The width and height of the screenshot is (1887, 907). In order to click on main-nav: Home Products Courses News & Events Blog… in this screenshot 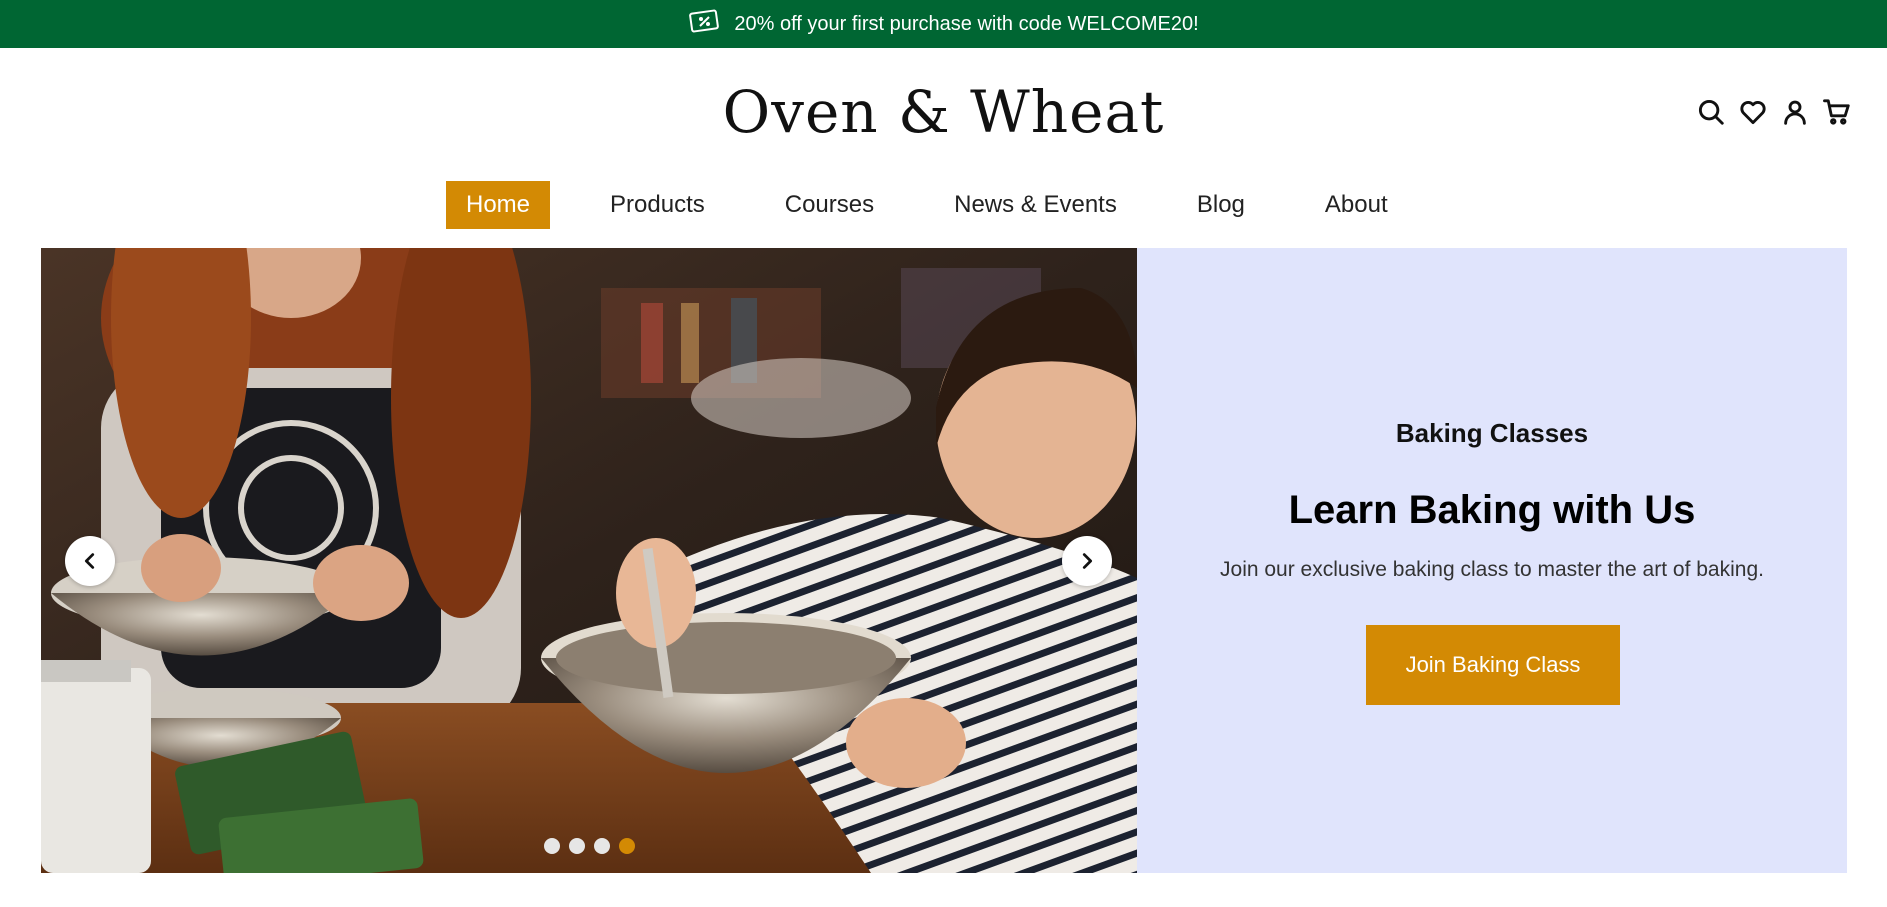, I will do `click(947, 205)`.